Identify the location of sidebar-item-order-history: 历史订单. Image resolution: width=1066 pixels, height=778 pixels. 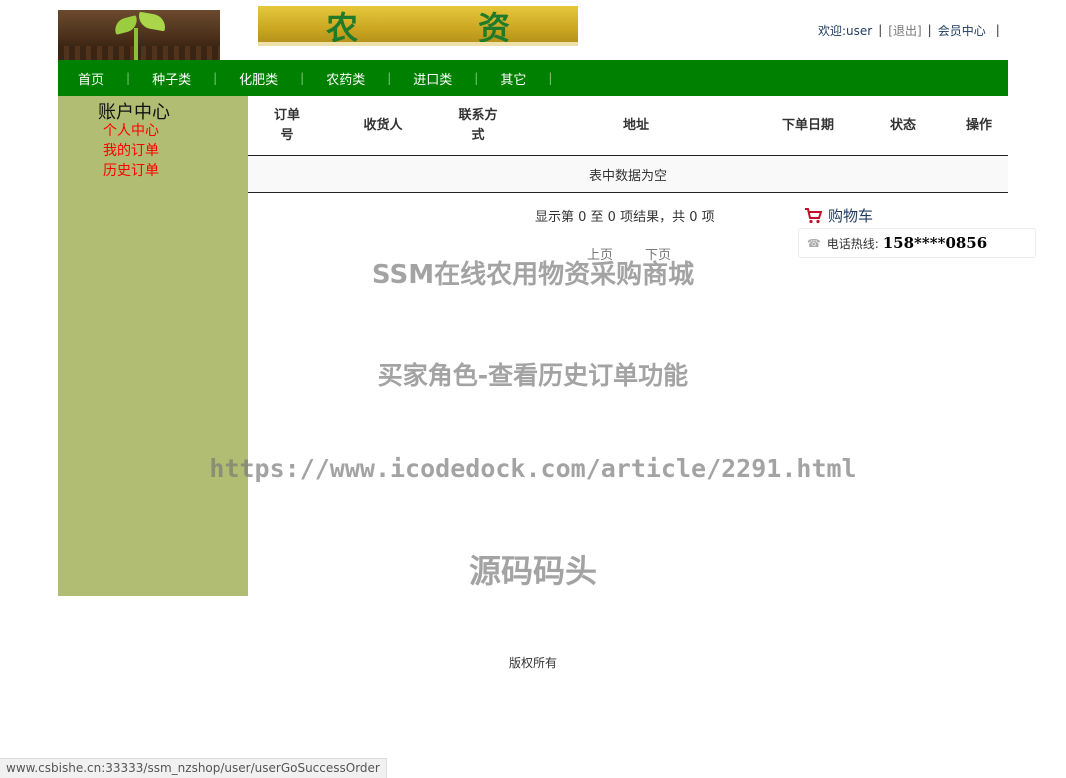
(131, 170).